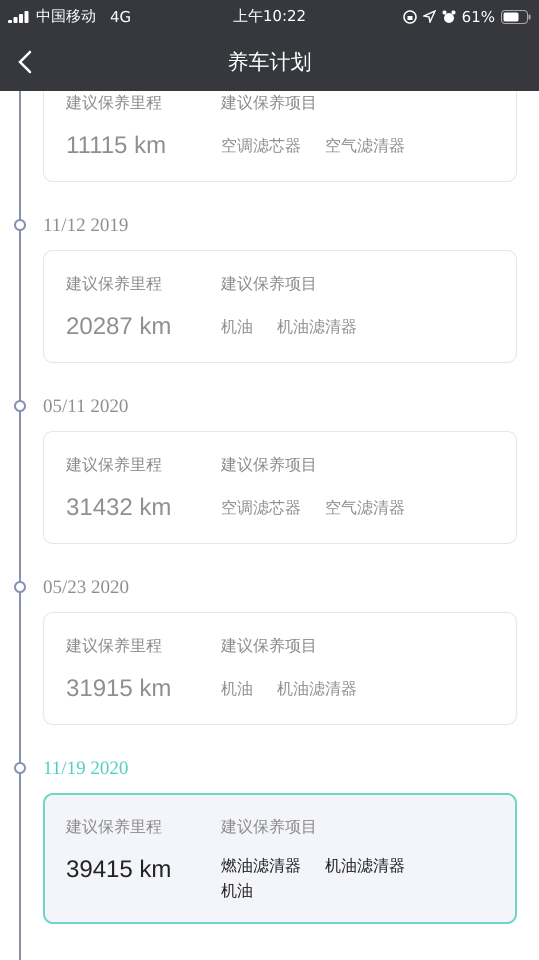 This screenshot has width=539, height=960. Describe the element at coordinates (117, 146) in the screenshot. I see `mileage-value: 11115 km` at that location.